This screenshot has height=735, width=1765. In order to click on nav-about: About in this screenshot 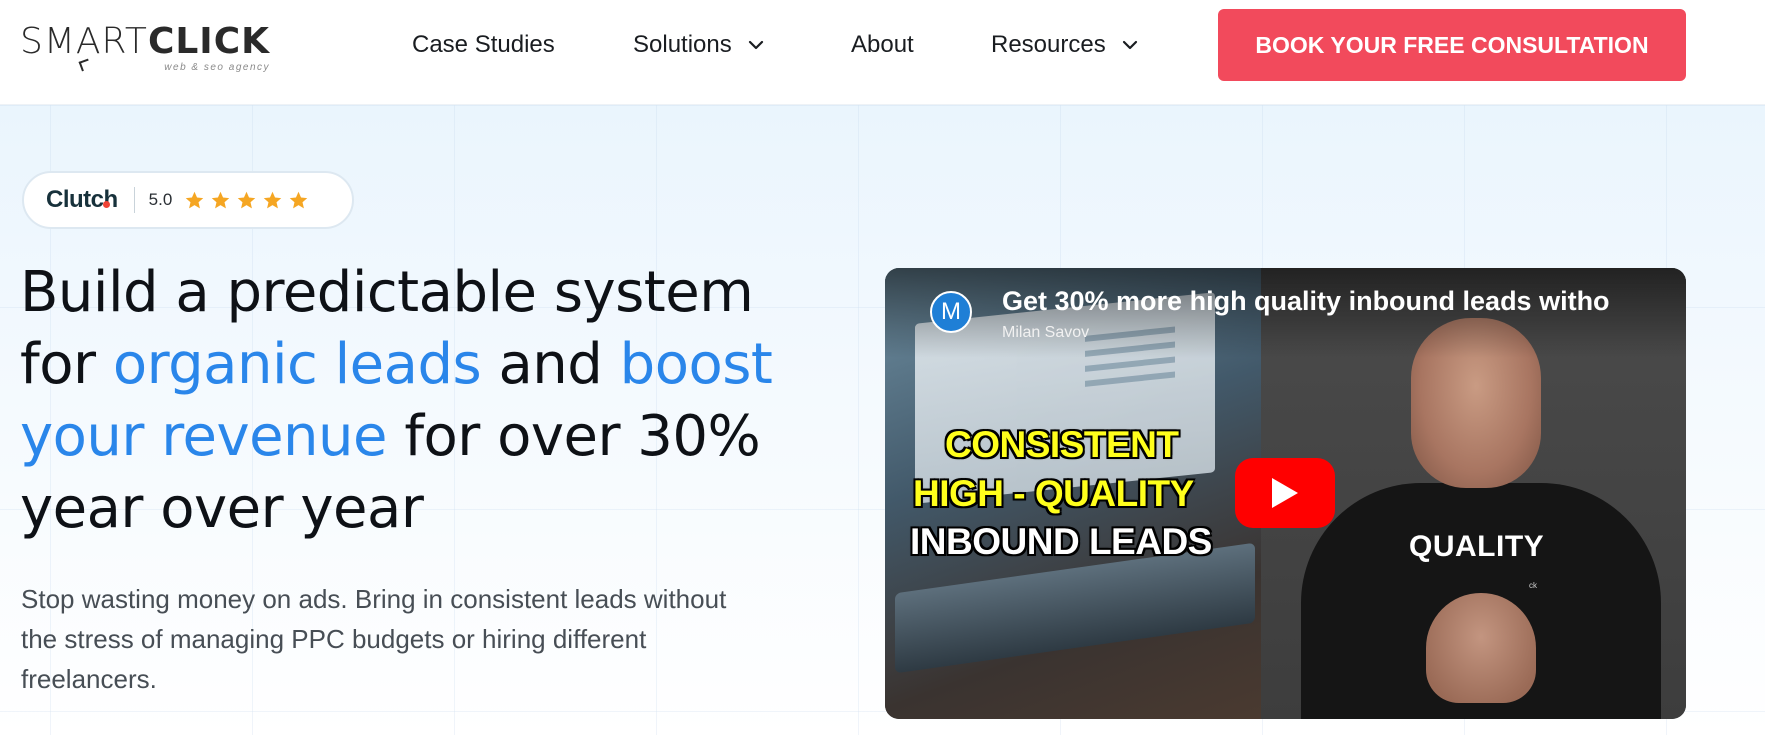, I will do `click(882, 45)`.